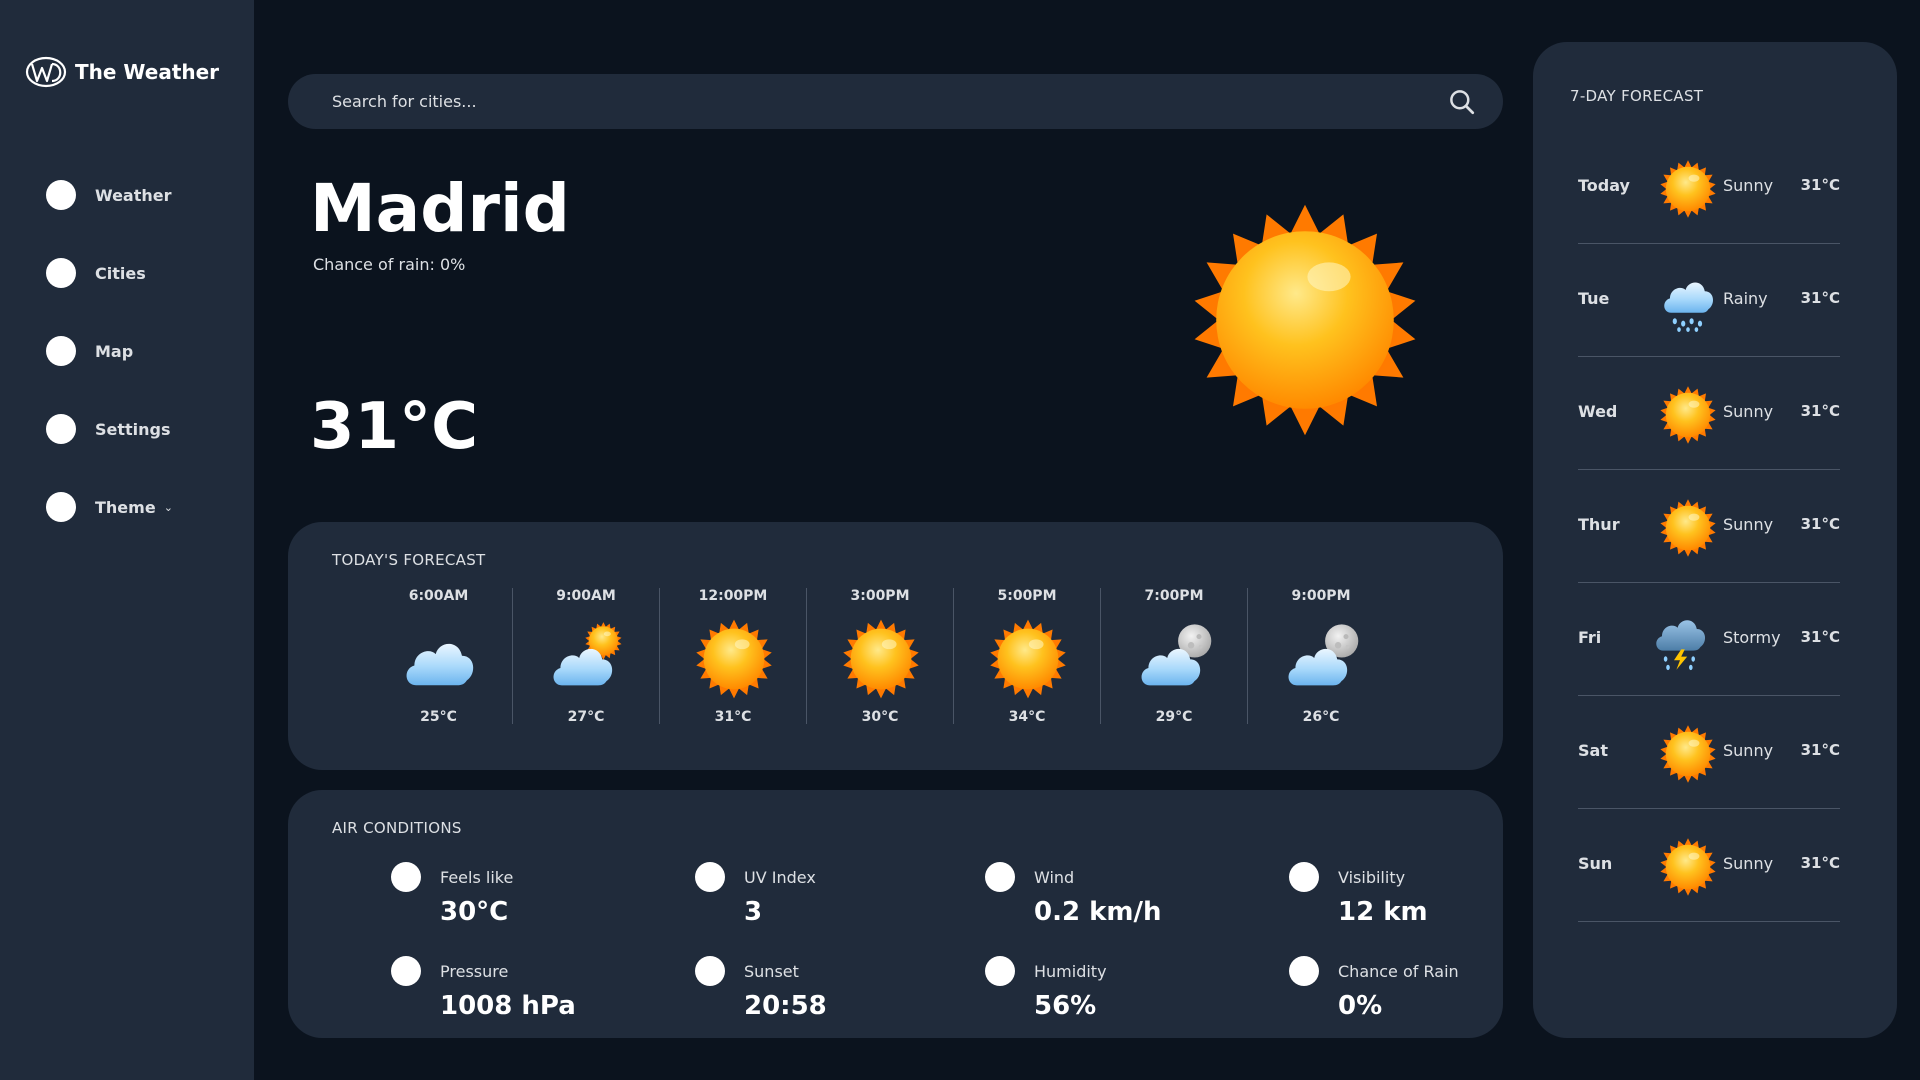 Image resolution: width=1920 pixels, height=1080 pixels. I want to click on sidebar-item-label: Map, so click(114, 351).